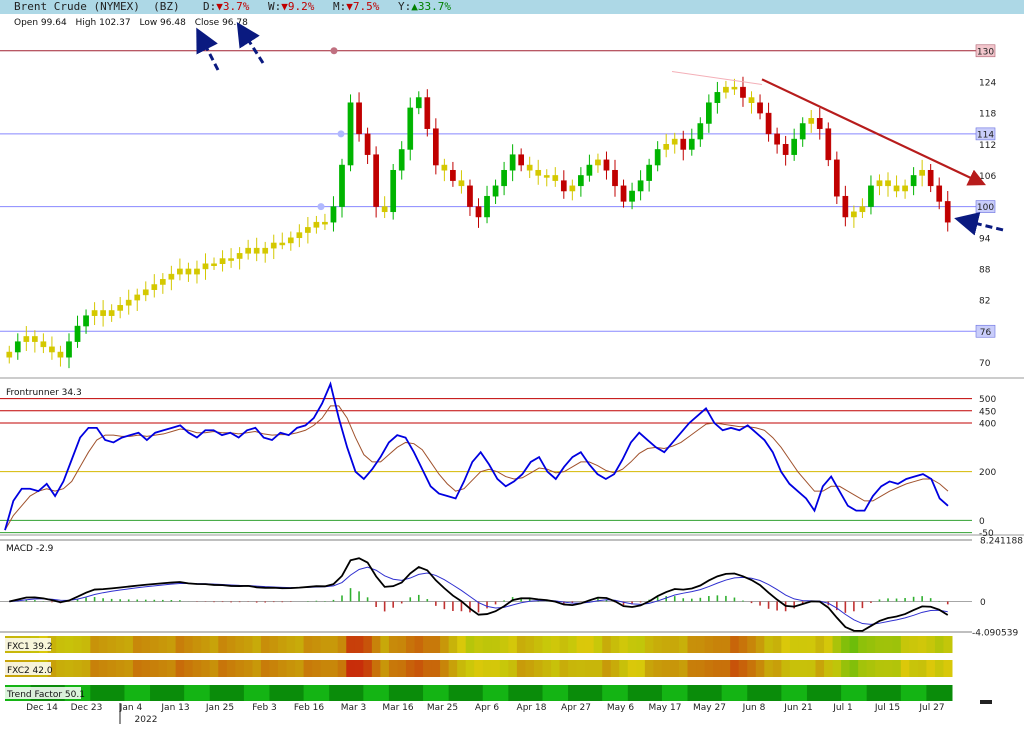  Describe the element at coordinates (146, 720) in the screenshot. I see `year-label: 2022` at that location.